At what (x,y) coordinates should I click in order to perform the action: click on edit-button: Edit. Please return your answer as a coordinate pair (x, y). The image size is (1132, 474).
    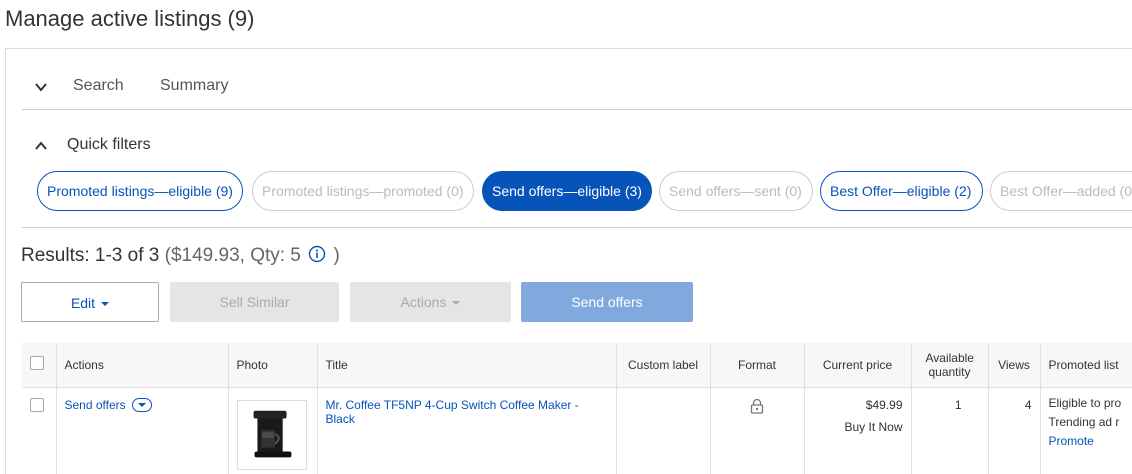
    Looking at the image, I should click on (90, 302).